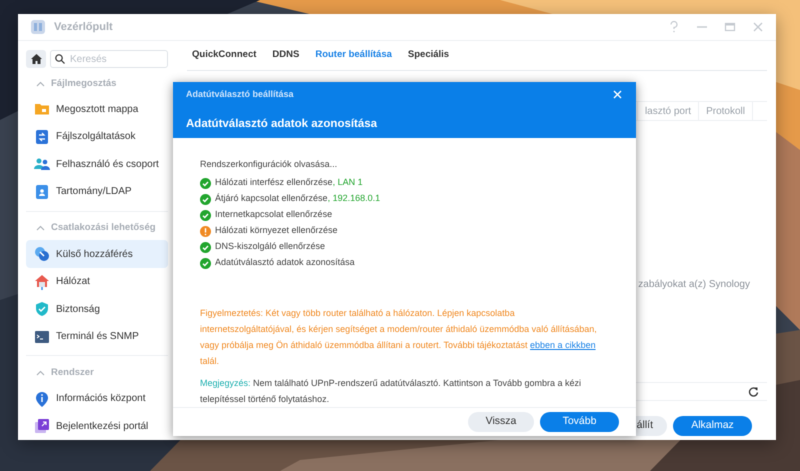 The image size is (800, 471). What do you see at coordinates (109, 59) in the screenshot?
I see `search-field: Keresés` at bounding box center [109, 59].